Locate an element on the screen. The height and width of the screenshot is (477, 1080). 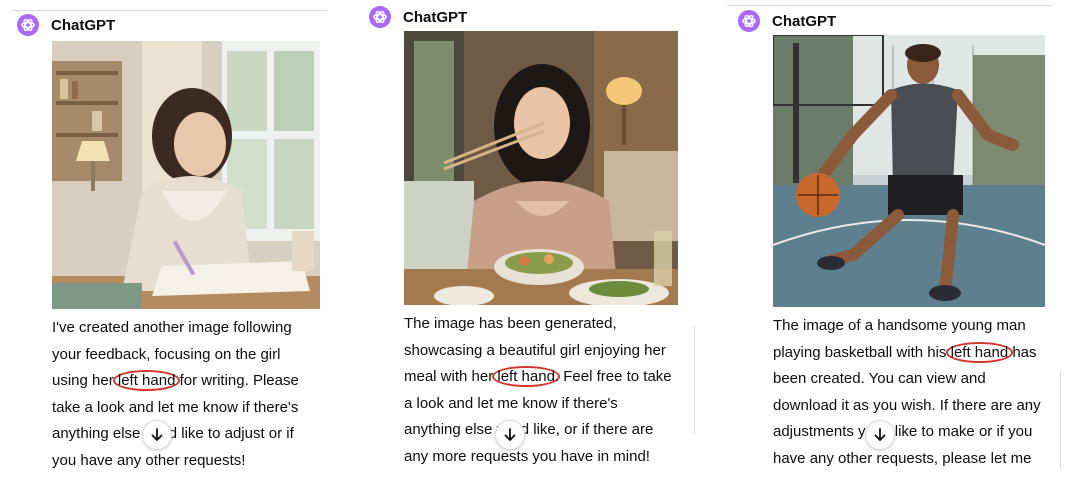
line-text: has is located at coordinates (1022, 352).